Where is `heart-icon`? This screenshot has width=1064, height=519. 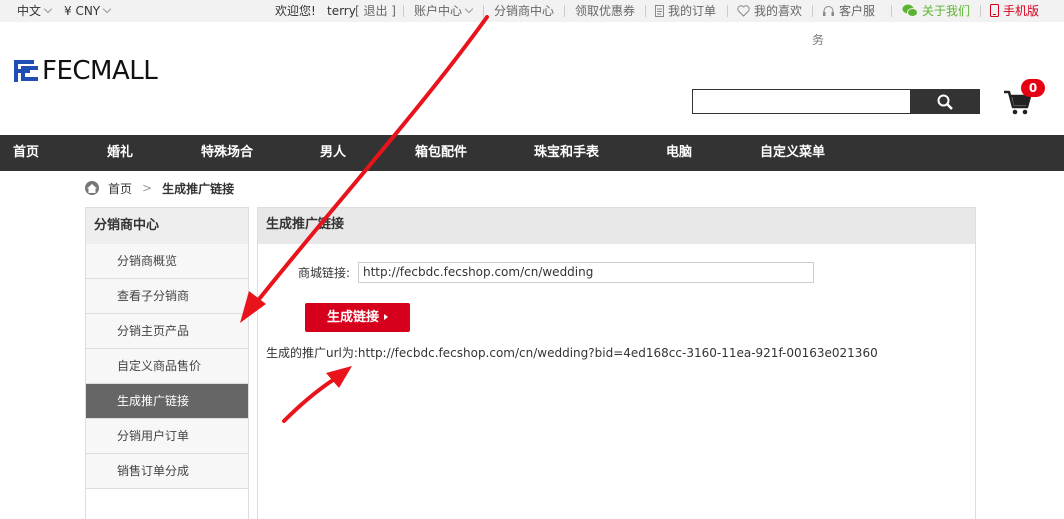 heart-icon is located at coordinates (743, 11).